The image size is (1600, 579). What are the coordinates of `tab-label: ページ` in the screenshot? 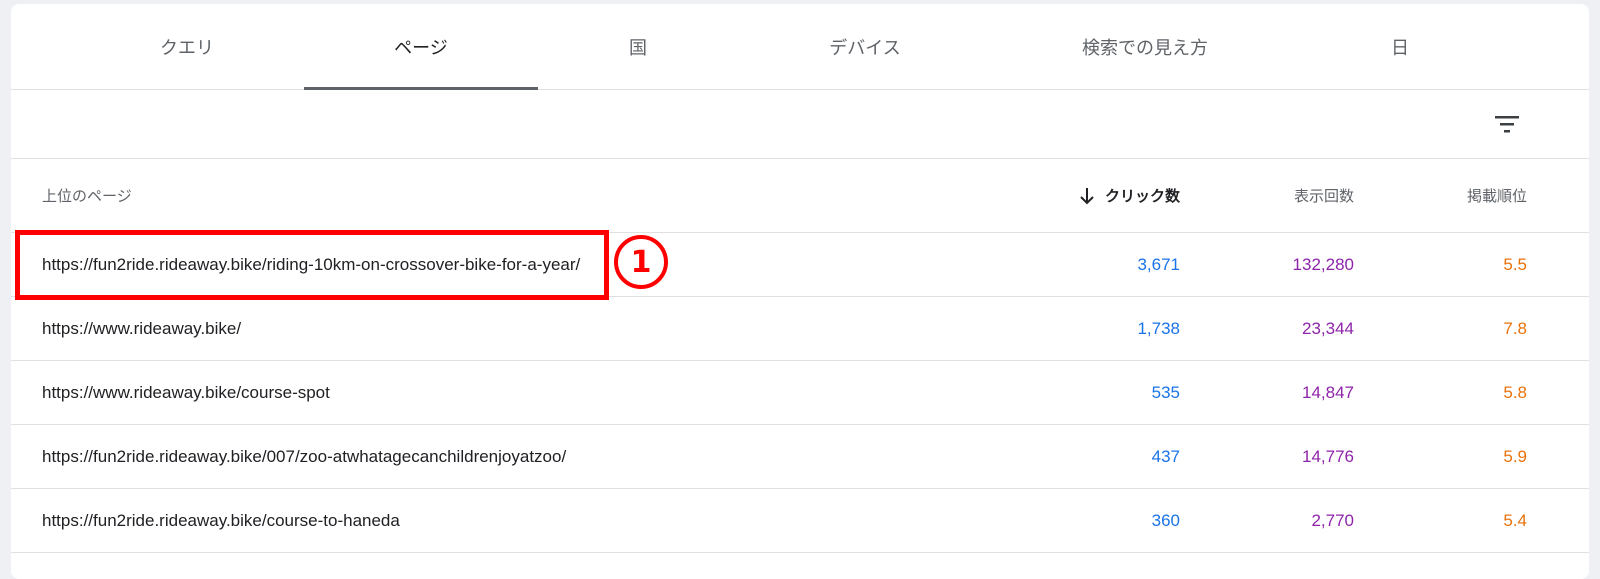 It's located at (421, 47).